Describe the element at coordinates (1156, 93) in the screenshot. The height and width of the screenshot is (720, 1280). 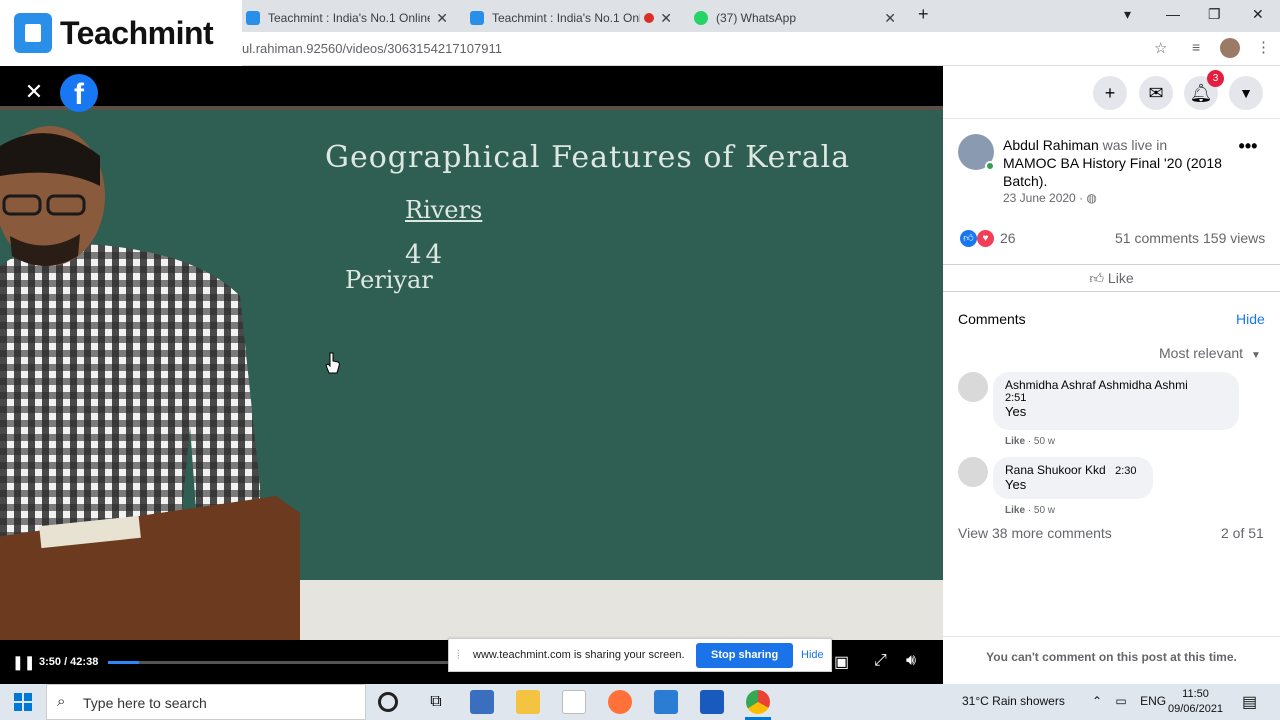
I see `messenger-icon: ✉` at that location.